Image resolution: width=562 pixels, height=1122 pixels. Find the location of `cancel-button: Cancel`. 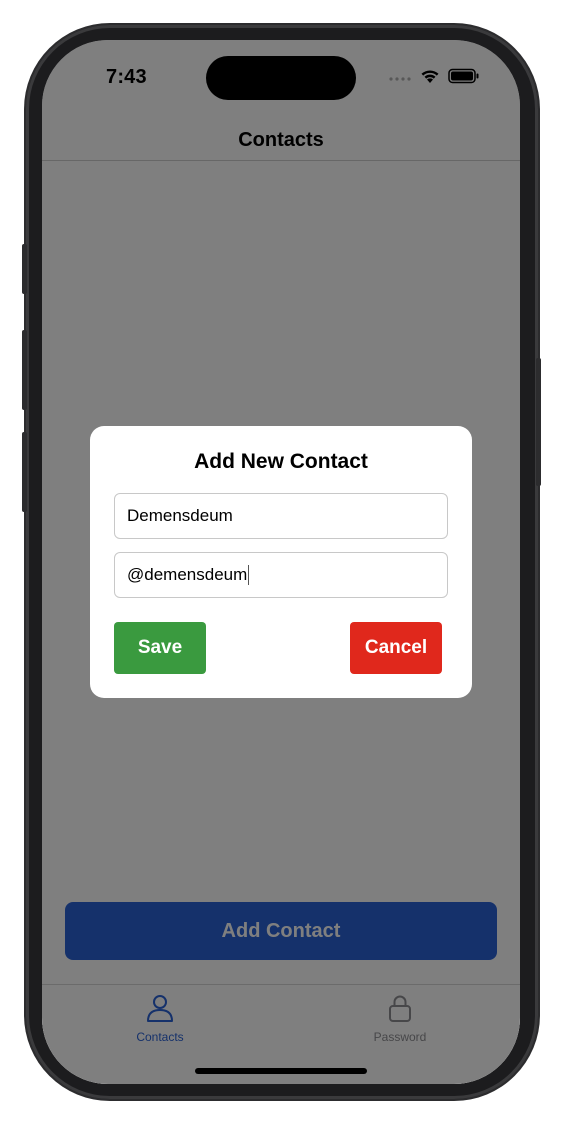

cancel-button: Cancel is located at coordinates (396, 648).